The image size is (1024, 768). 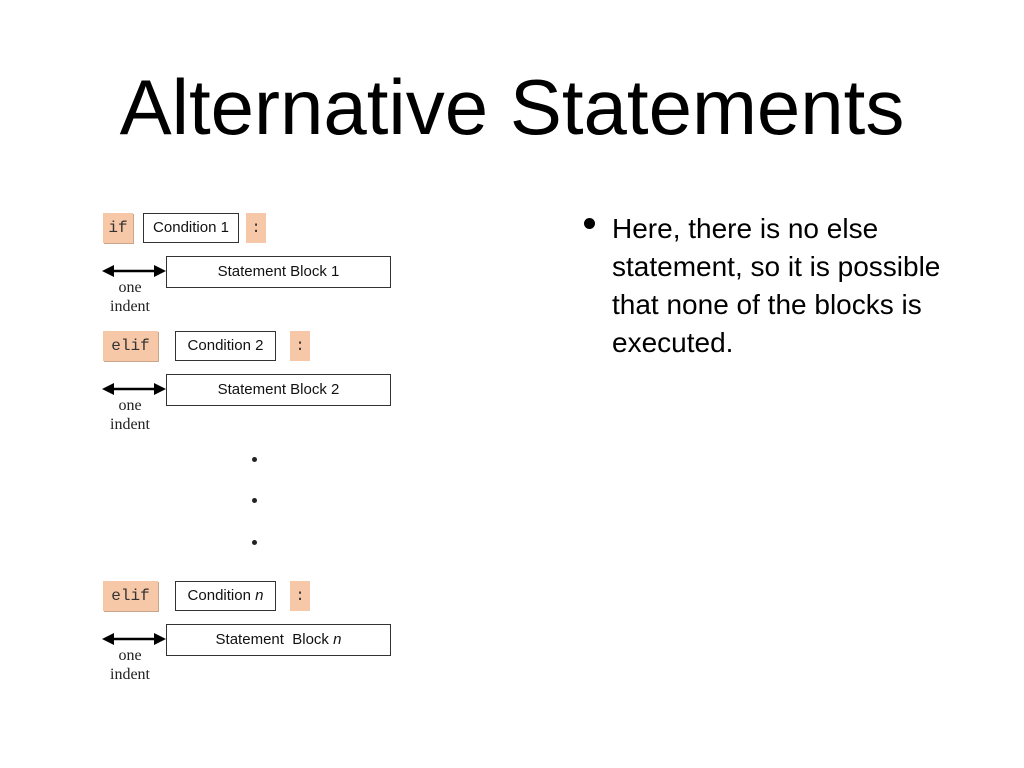 I want to click on condition-1: Condition 1, so click(x=191, y=228).